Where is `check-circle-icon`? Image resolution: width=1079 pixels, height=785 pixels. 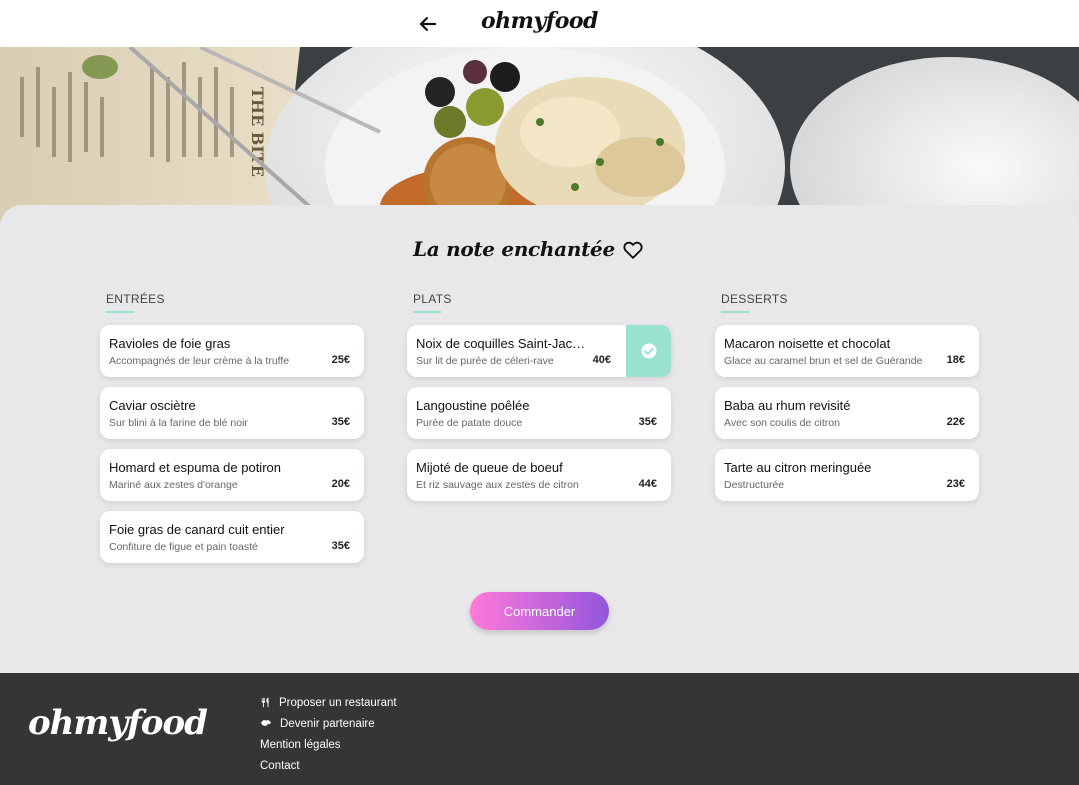
check-circle-icon is located at coordinates (648, 351).